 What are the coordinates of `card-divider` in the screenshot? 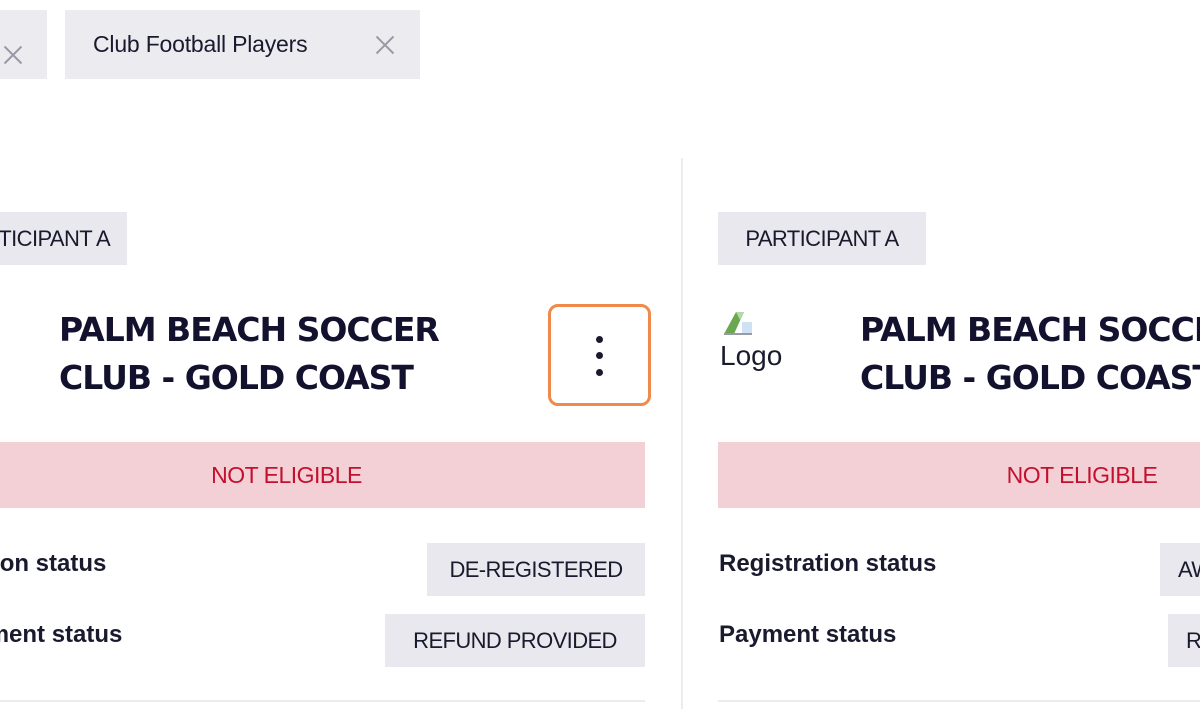 It's located at (682, 433).